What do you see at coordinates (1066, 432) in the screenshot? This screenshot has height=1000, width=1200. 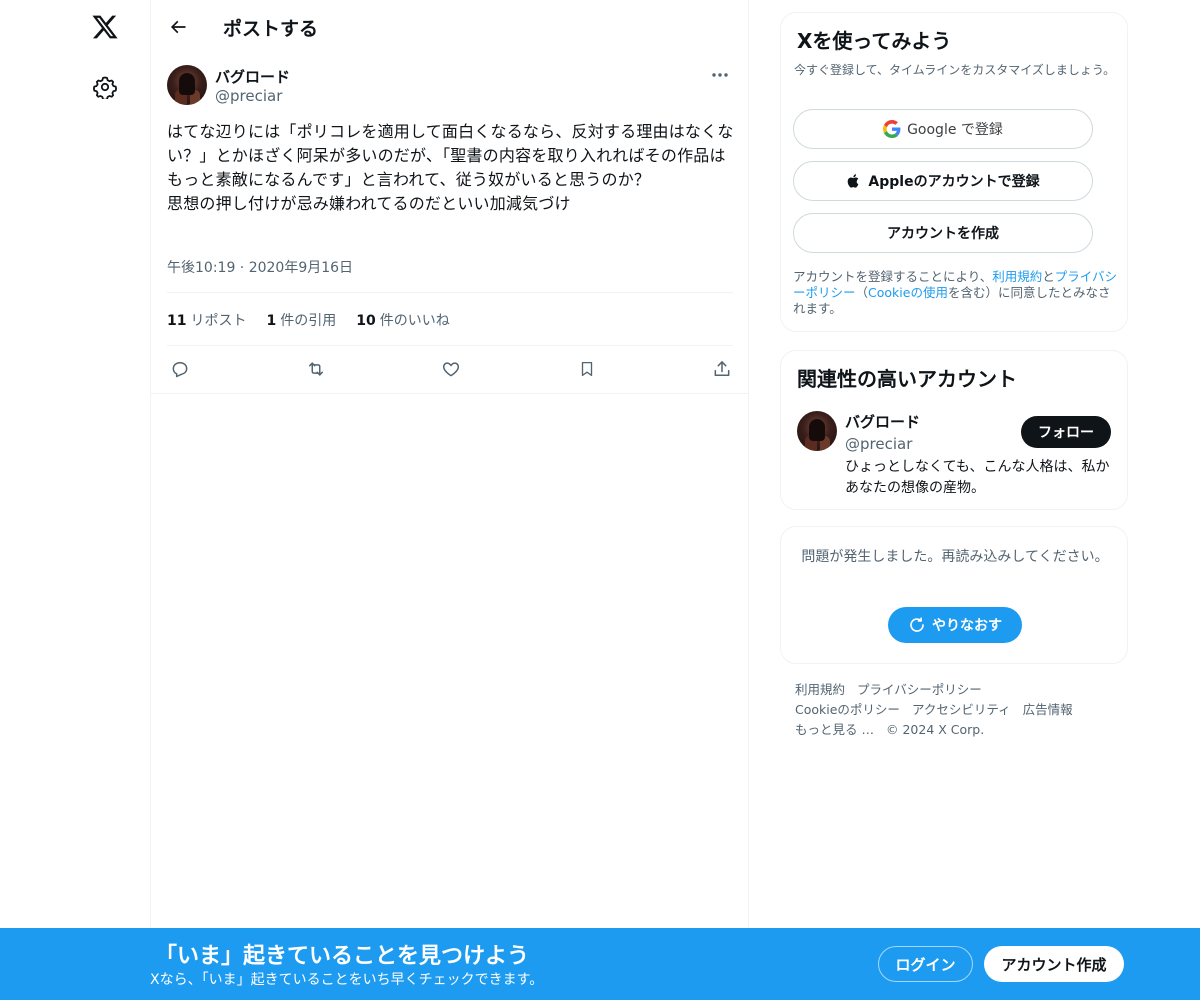 I see `follow-button: フォロー` at bounding box center [1066, 432].